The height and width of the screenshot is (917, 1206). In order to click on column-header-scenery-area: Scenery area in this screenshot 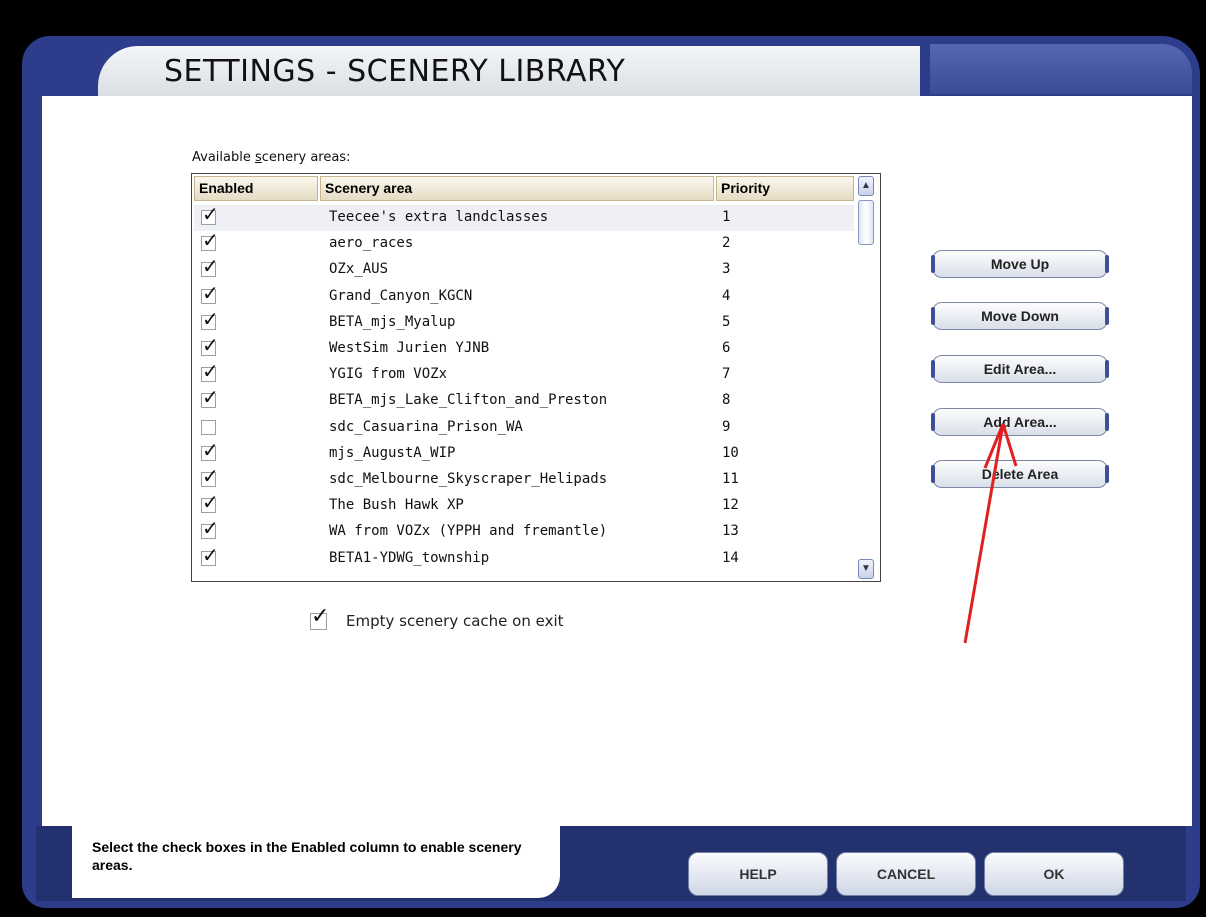, I will do `click(517, 188)`.